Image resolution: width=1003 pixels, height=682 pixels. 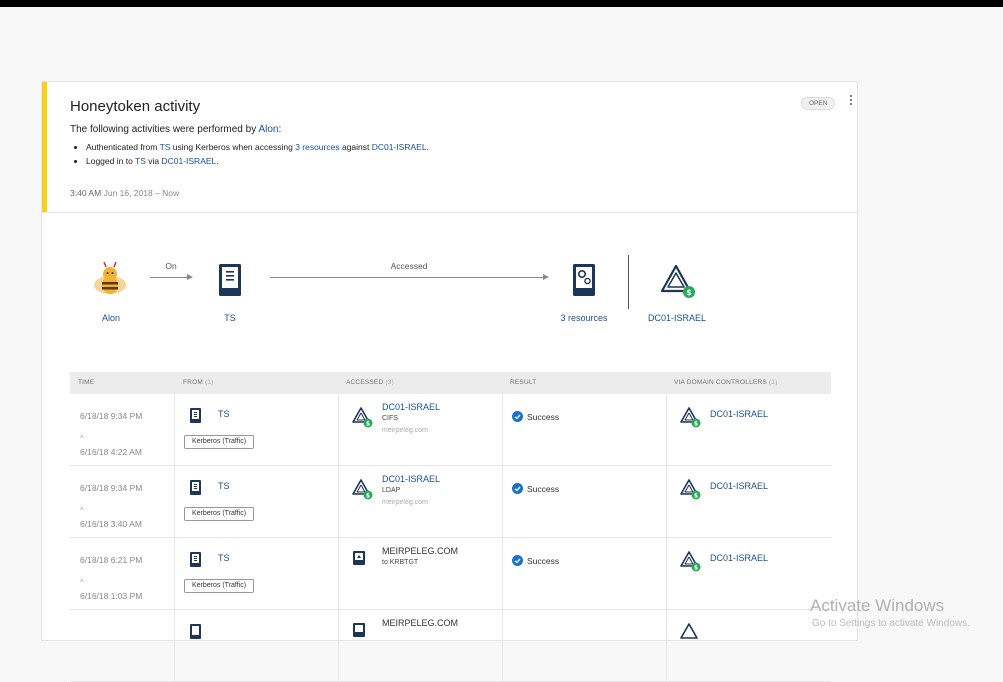 What do you see at coordinates (111, 318) in the screenshot?
I see `flow-user-link: Alon` at bounding box center [111, 318].